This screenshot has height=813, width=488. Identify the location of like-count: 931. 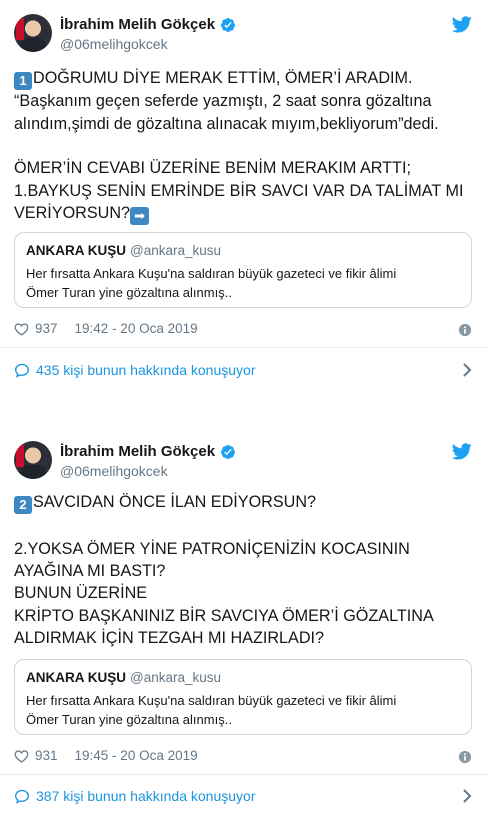
(46, 755).